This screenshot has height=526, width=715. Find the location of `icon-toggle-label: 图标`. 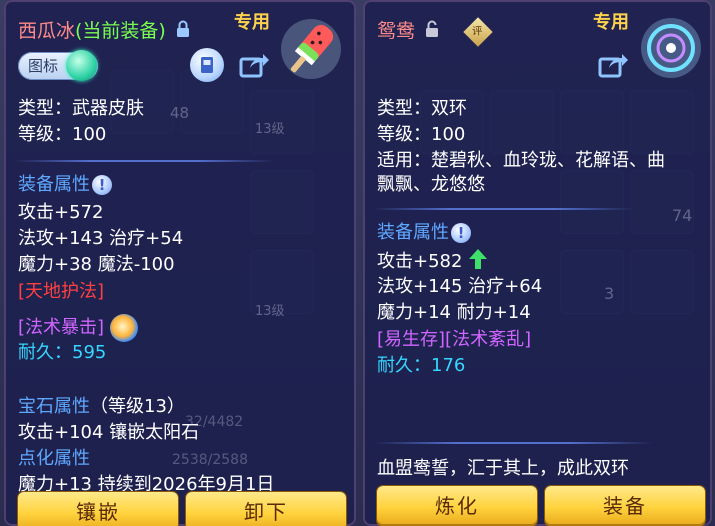

icon-toggle-label: 图标 is located at coordinates (43, 66).